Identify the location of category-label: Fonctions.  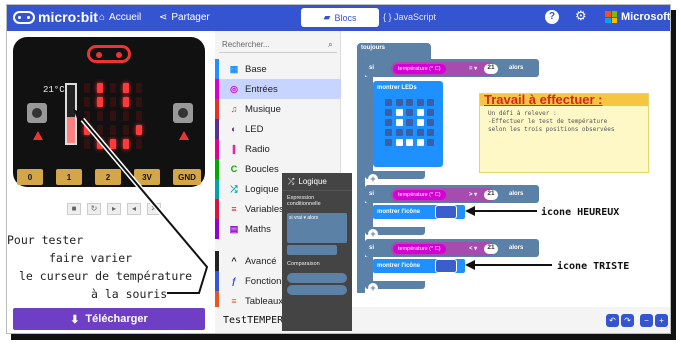
(266, 281).